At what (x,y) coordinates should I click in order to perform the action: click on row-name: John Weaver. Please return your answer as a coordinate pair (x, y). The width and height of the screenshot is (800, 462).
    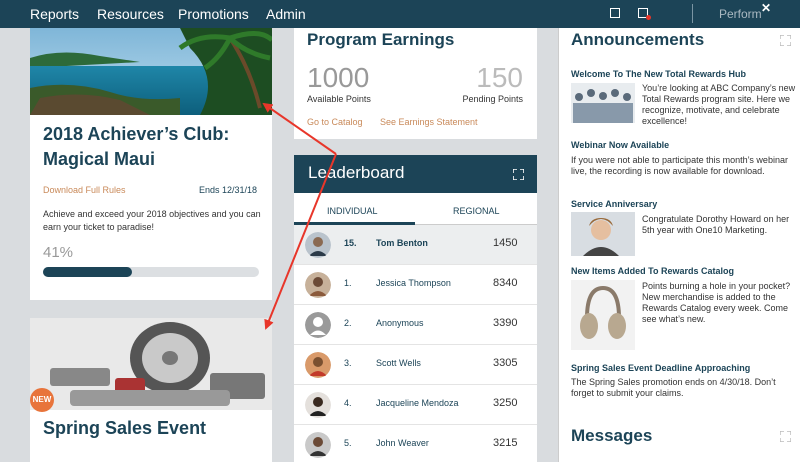
    Looking at the image, I should click on (402, 443).